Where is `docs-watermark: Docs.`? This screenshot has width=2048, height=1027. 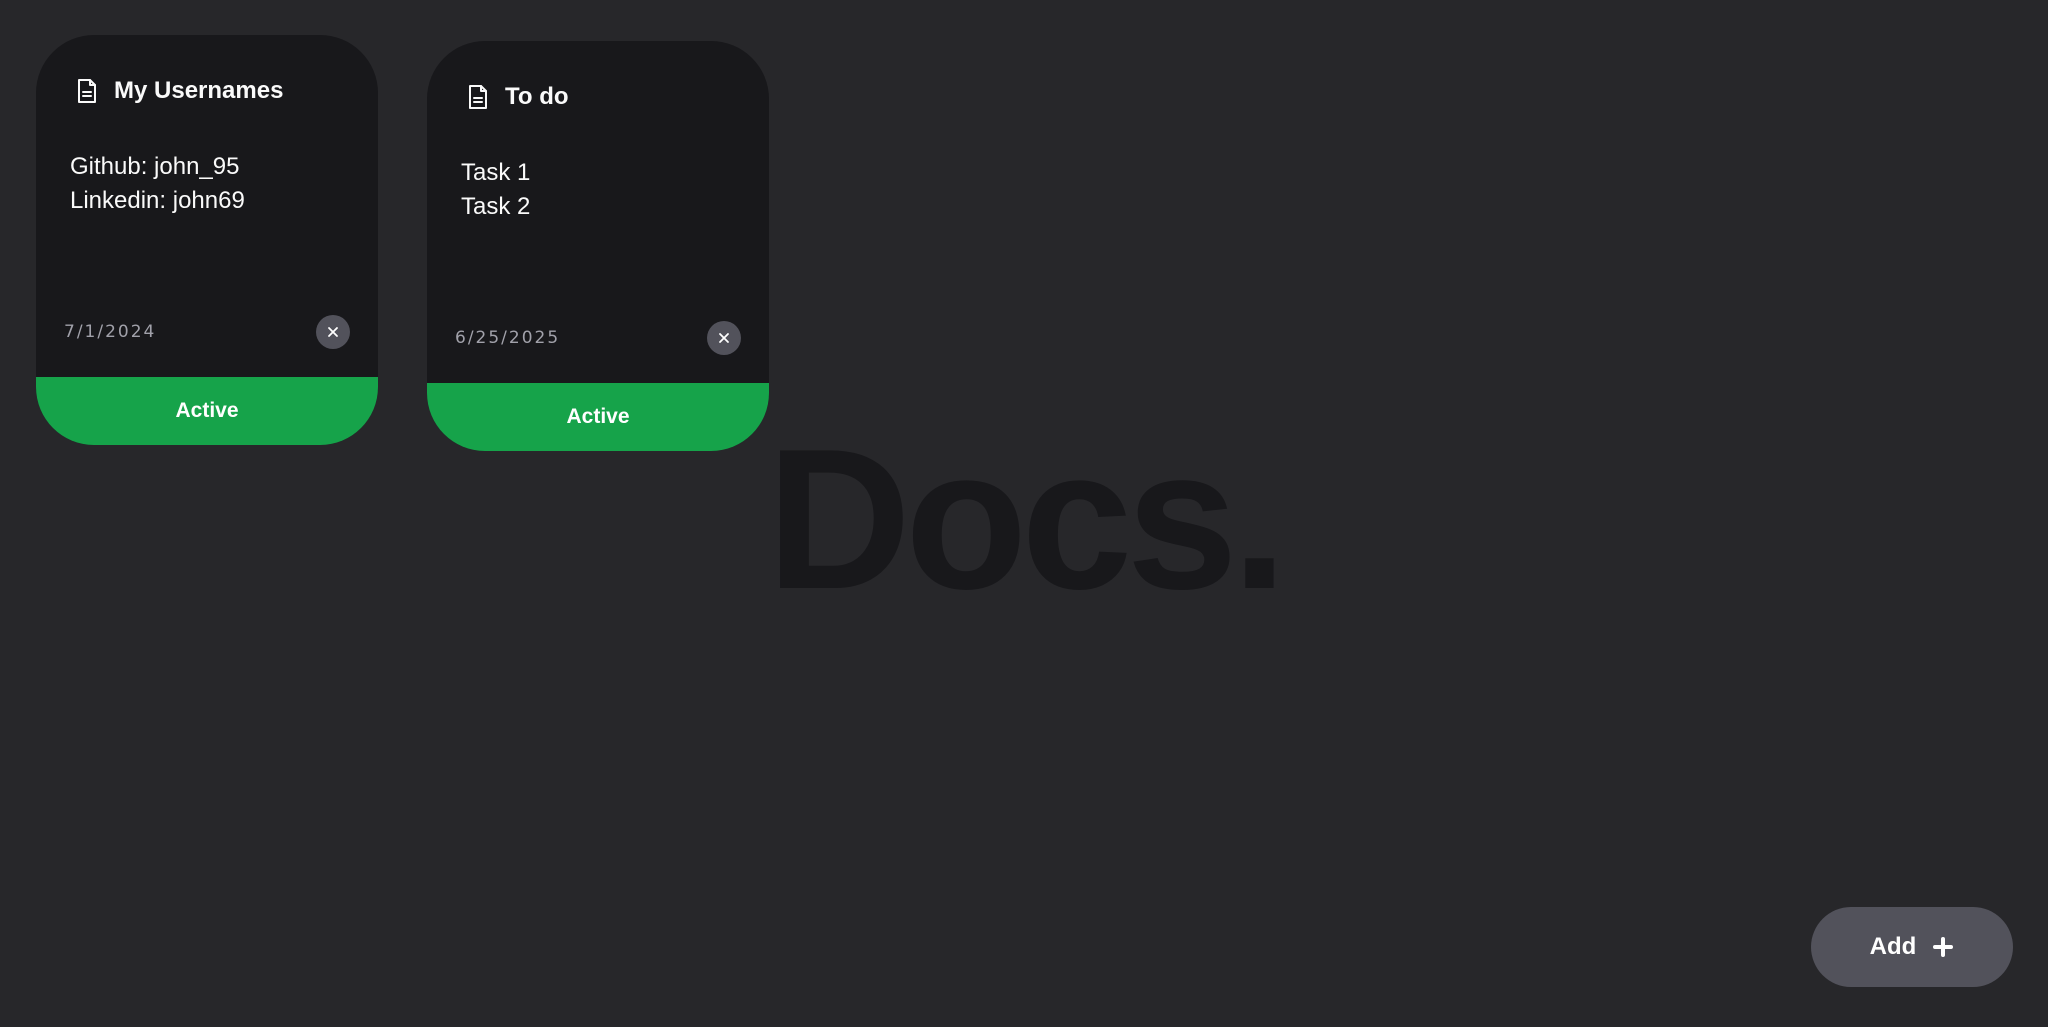 docs-watermark: Docs. is located at coordinates (1027, 519).